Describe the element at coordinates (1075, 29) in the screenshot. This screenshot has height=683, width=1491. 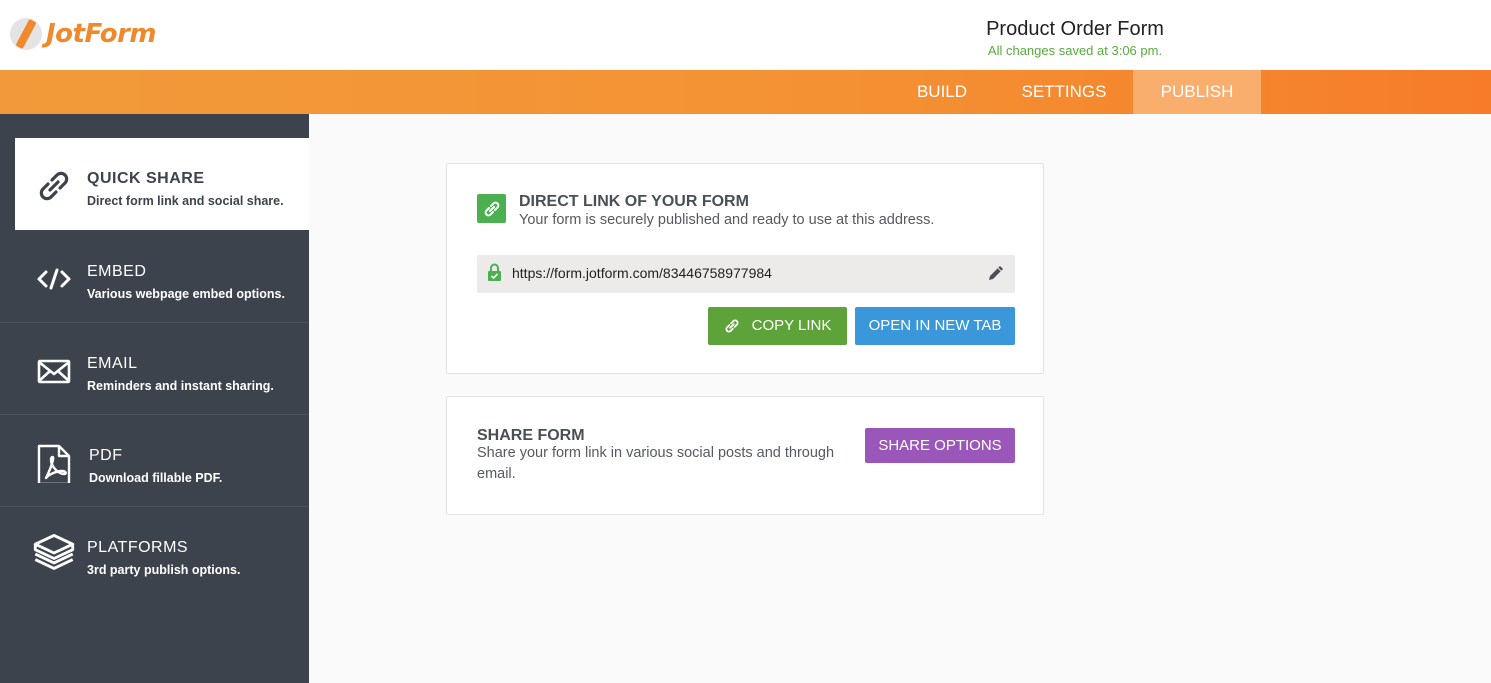
I see `form-title: Product Order Form` at that location.